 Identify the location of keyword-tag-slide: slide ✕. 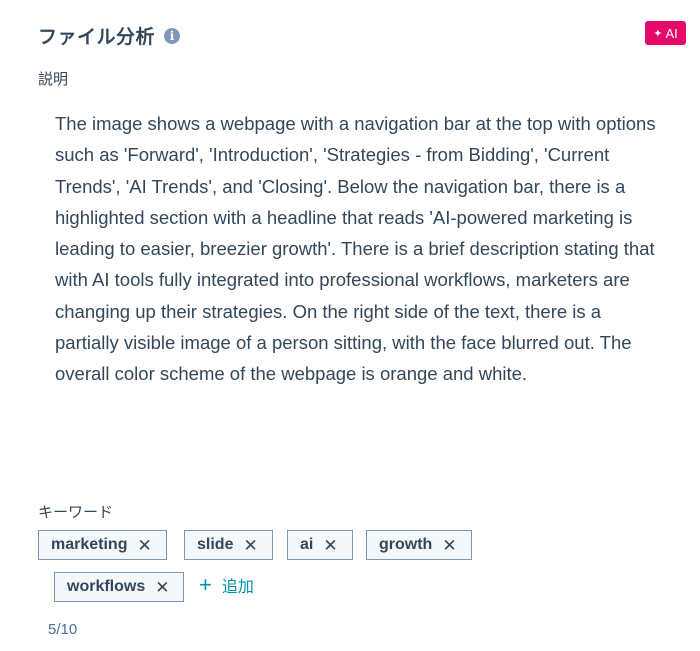
(228, 545).